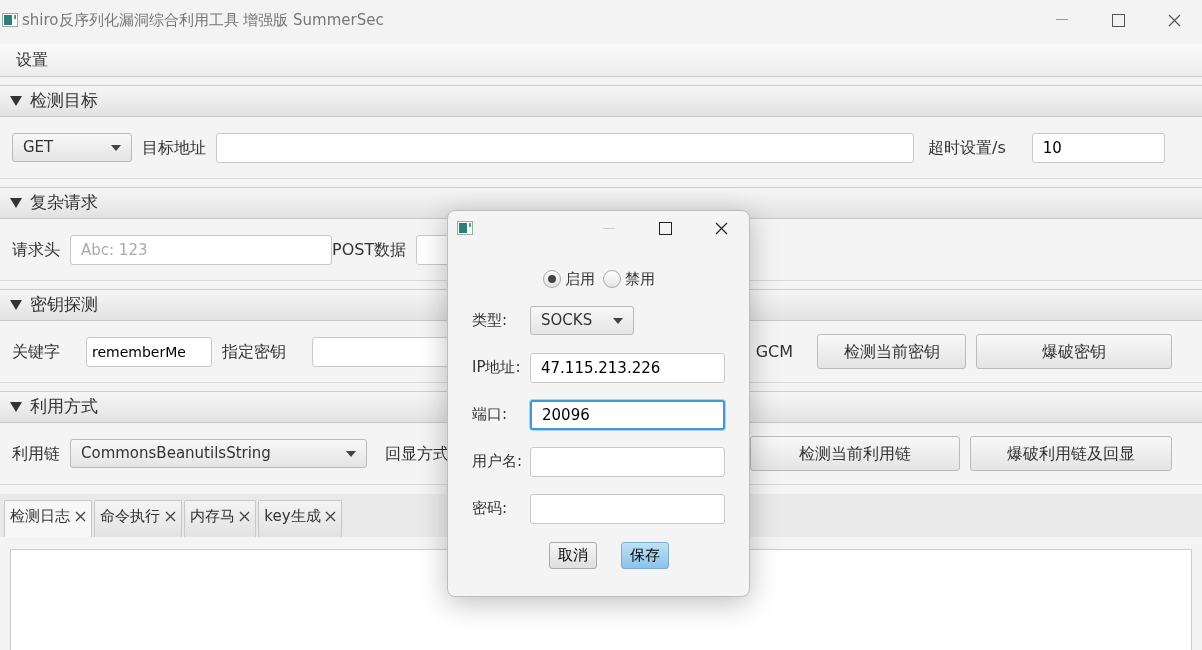 The width and height of the screenshot is (1202, 650). Describe the element at coordinates (627, 414) in the screenshot. I see `input-field: 20096` at that location.